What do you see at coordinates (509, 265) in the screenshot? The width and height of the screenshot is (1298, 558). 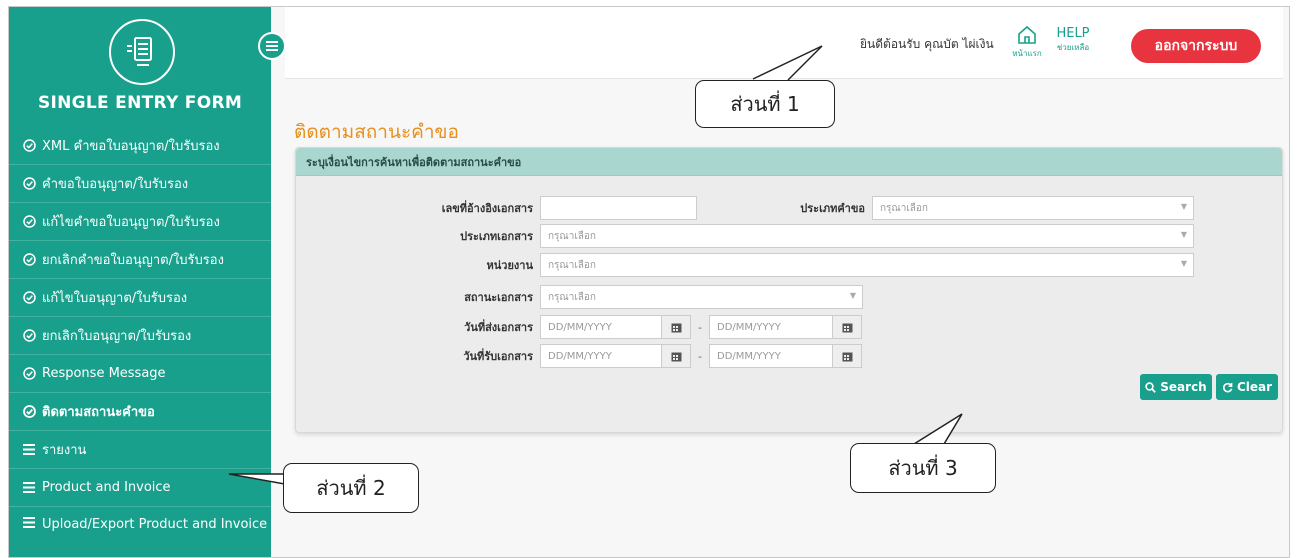 I see `agency-label: หน่วยงาน` at bounding box center [509, 265].